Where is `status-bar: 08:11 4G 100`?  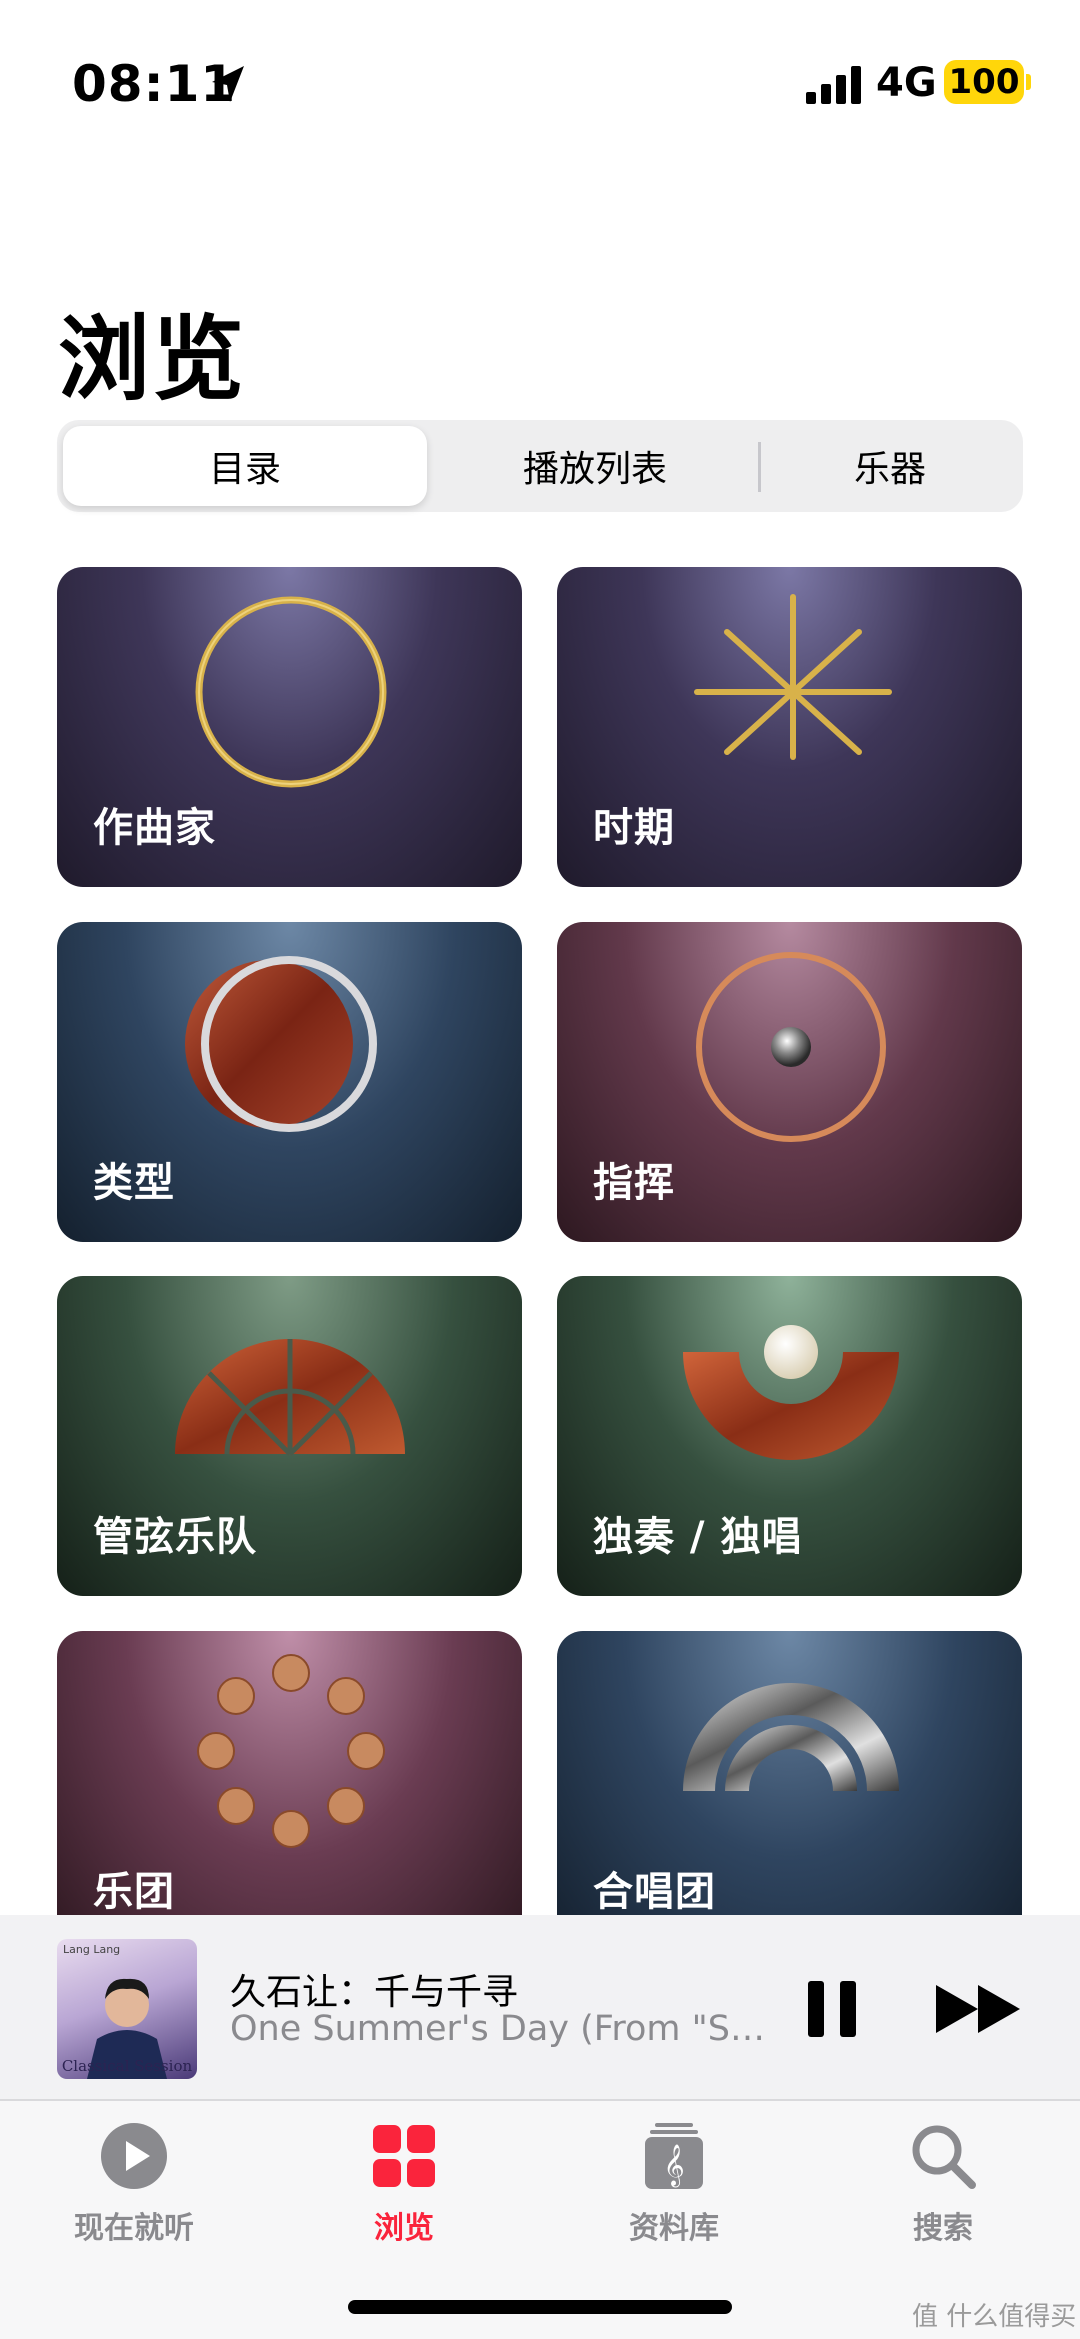 status-bar: 08:11 4G 100 is located at coordinates (540, 85).